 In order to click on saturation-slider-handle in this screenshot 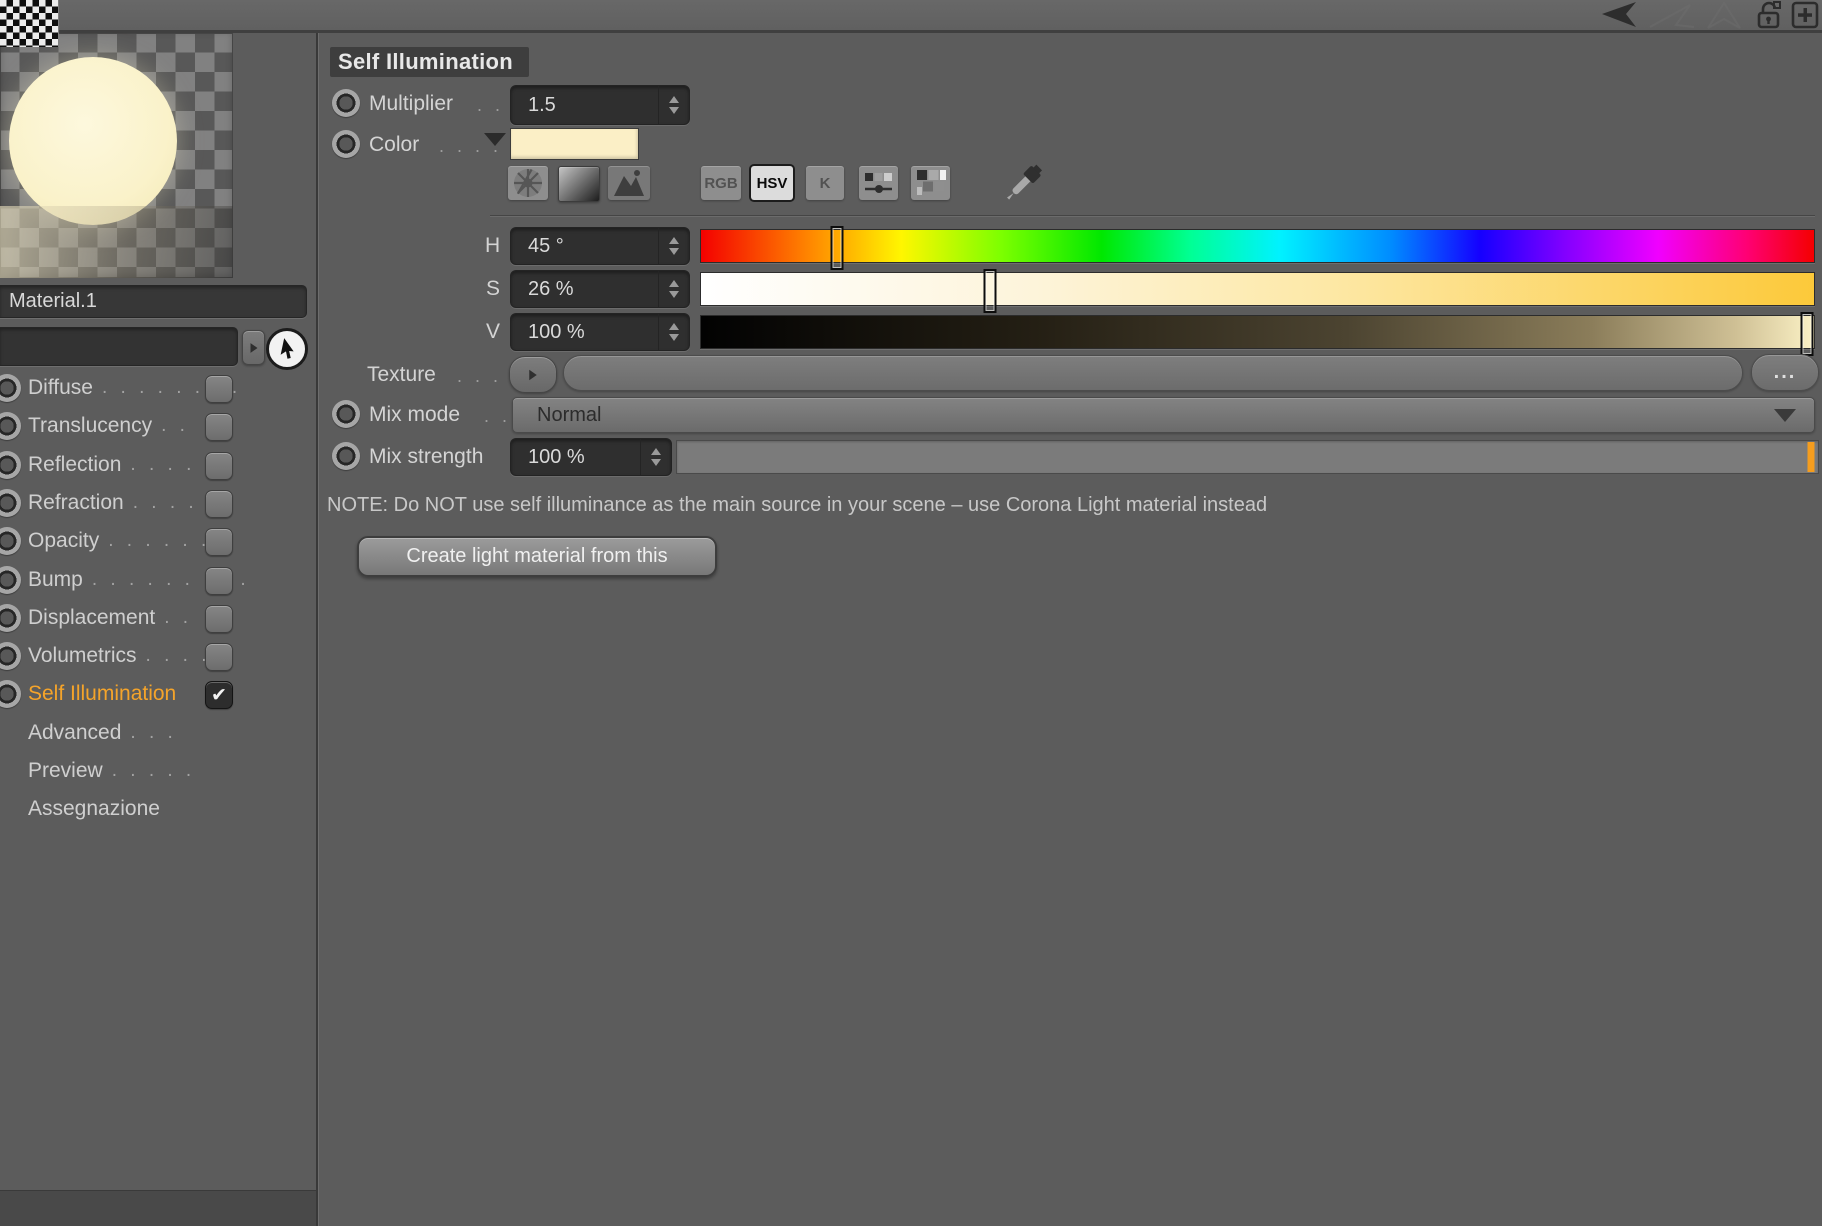, I will do `click(990, 291)`.